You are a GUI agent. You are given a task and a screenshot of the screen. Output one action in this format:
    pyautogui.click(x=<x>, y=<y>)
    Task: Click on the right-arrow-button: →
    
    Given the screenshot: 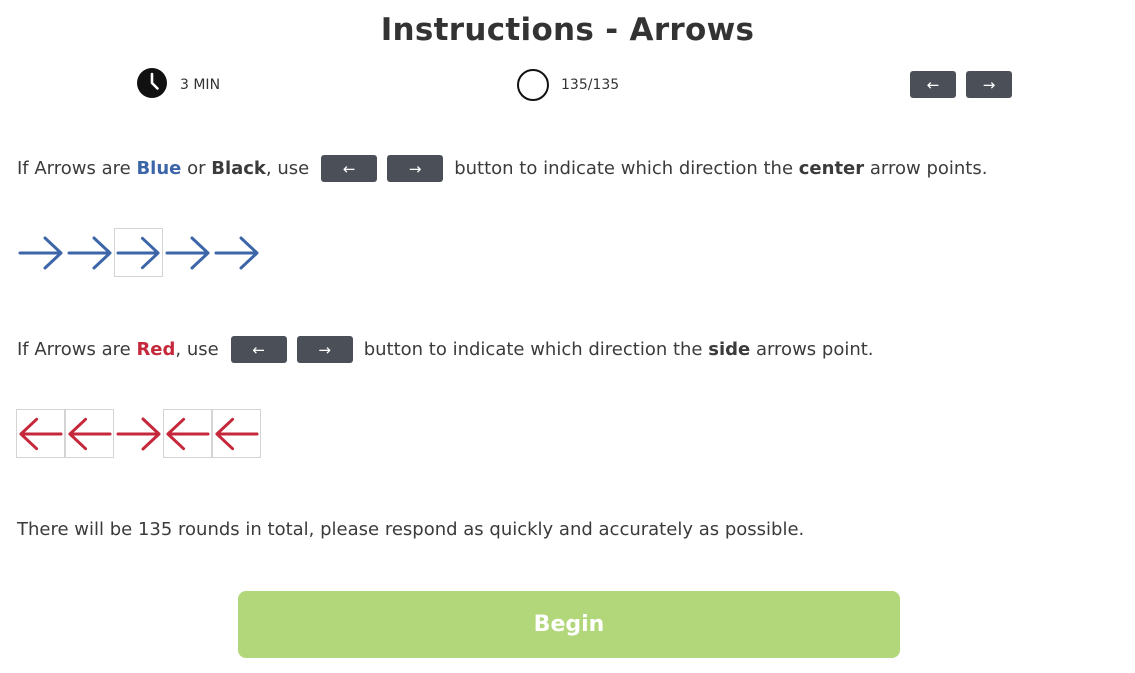 What is the action you would take?
    pyautogui.click(x=989, y=84)
    